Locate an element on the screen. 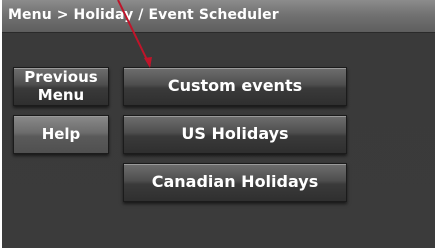 The image size is (437, 248). previous-menu-button: Previous Menu is located at coordinates (61, 86).